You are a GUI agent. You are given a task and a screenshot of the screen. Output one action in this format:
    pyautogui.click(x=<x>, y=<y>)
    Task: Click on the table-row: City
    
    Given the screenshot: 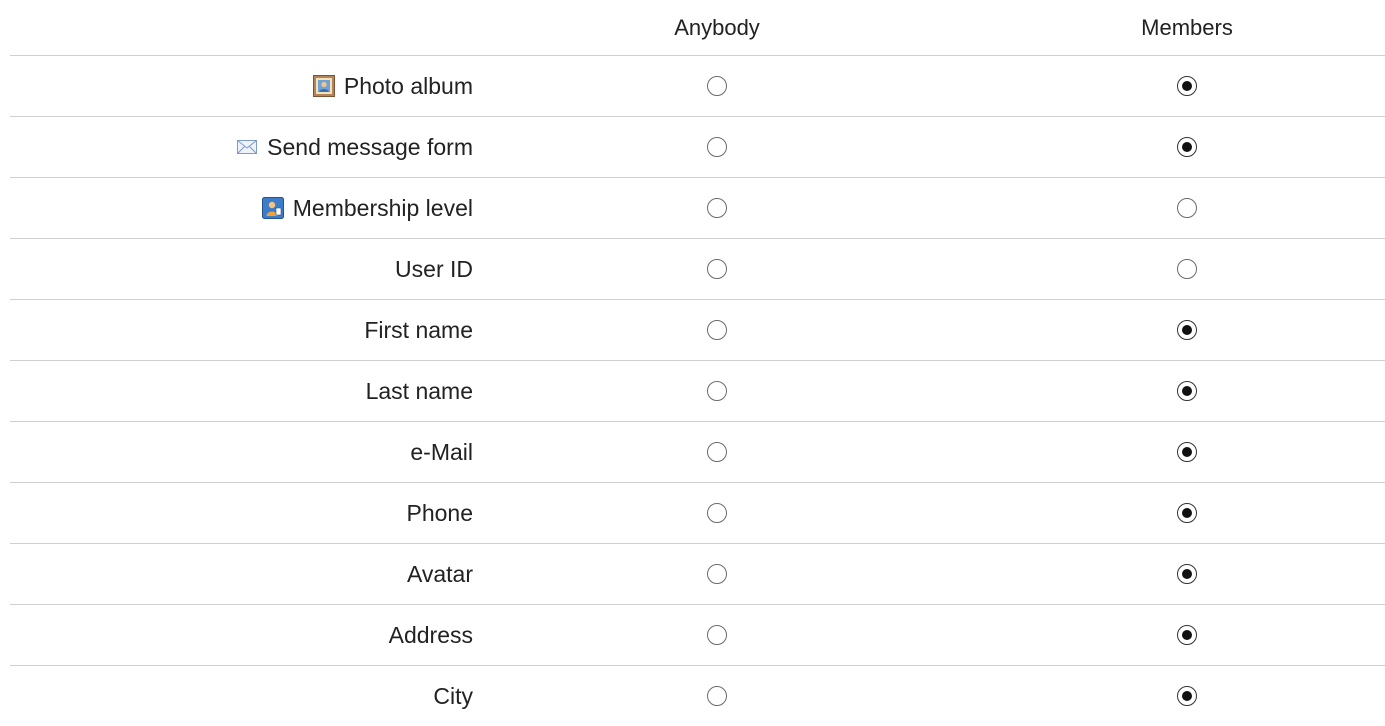 What is the action you would take?
    pyautogui.click(x=697, y=696)
    